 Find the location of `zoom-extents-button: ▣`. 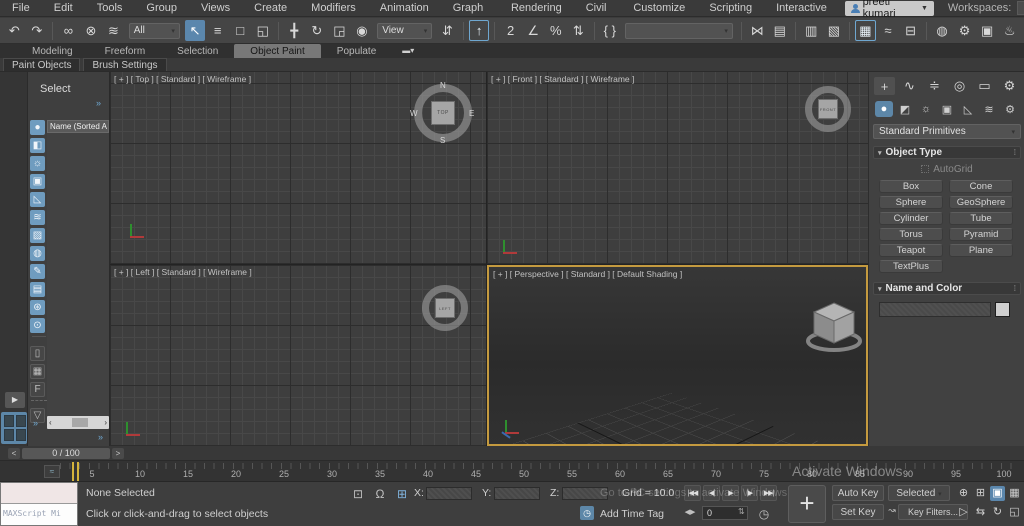

zoom-extents-button: ▣ is located at coordinates (997, 493).